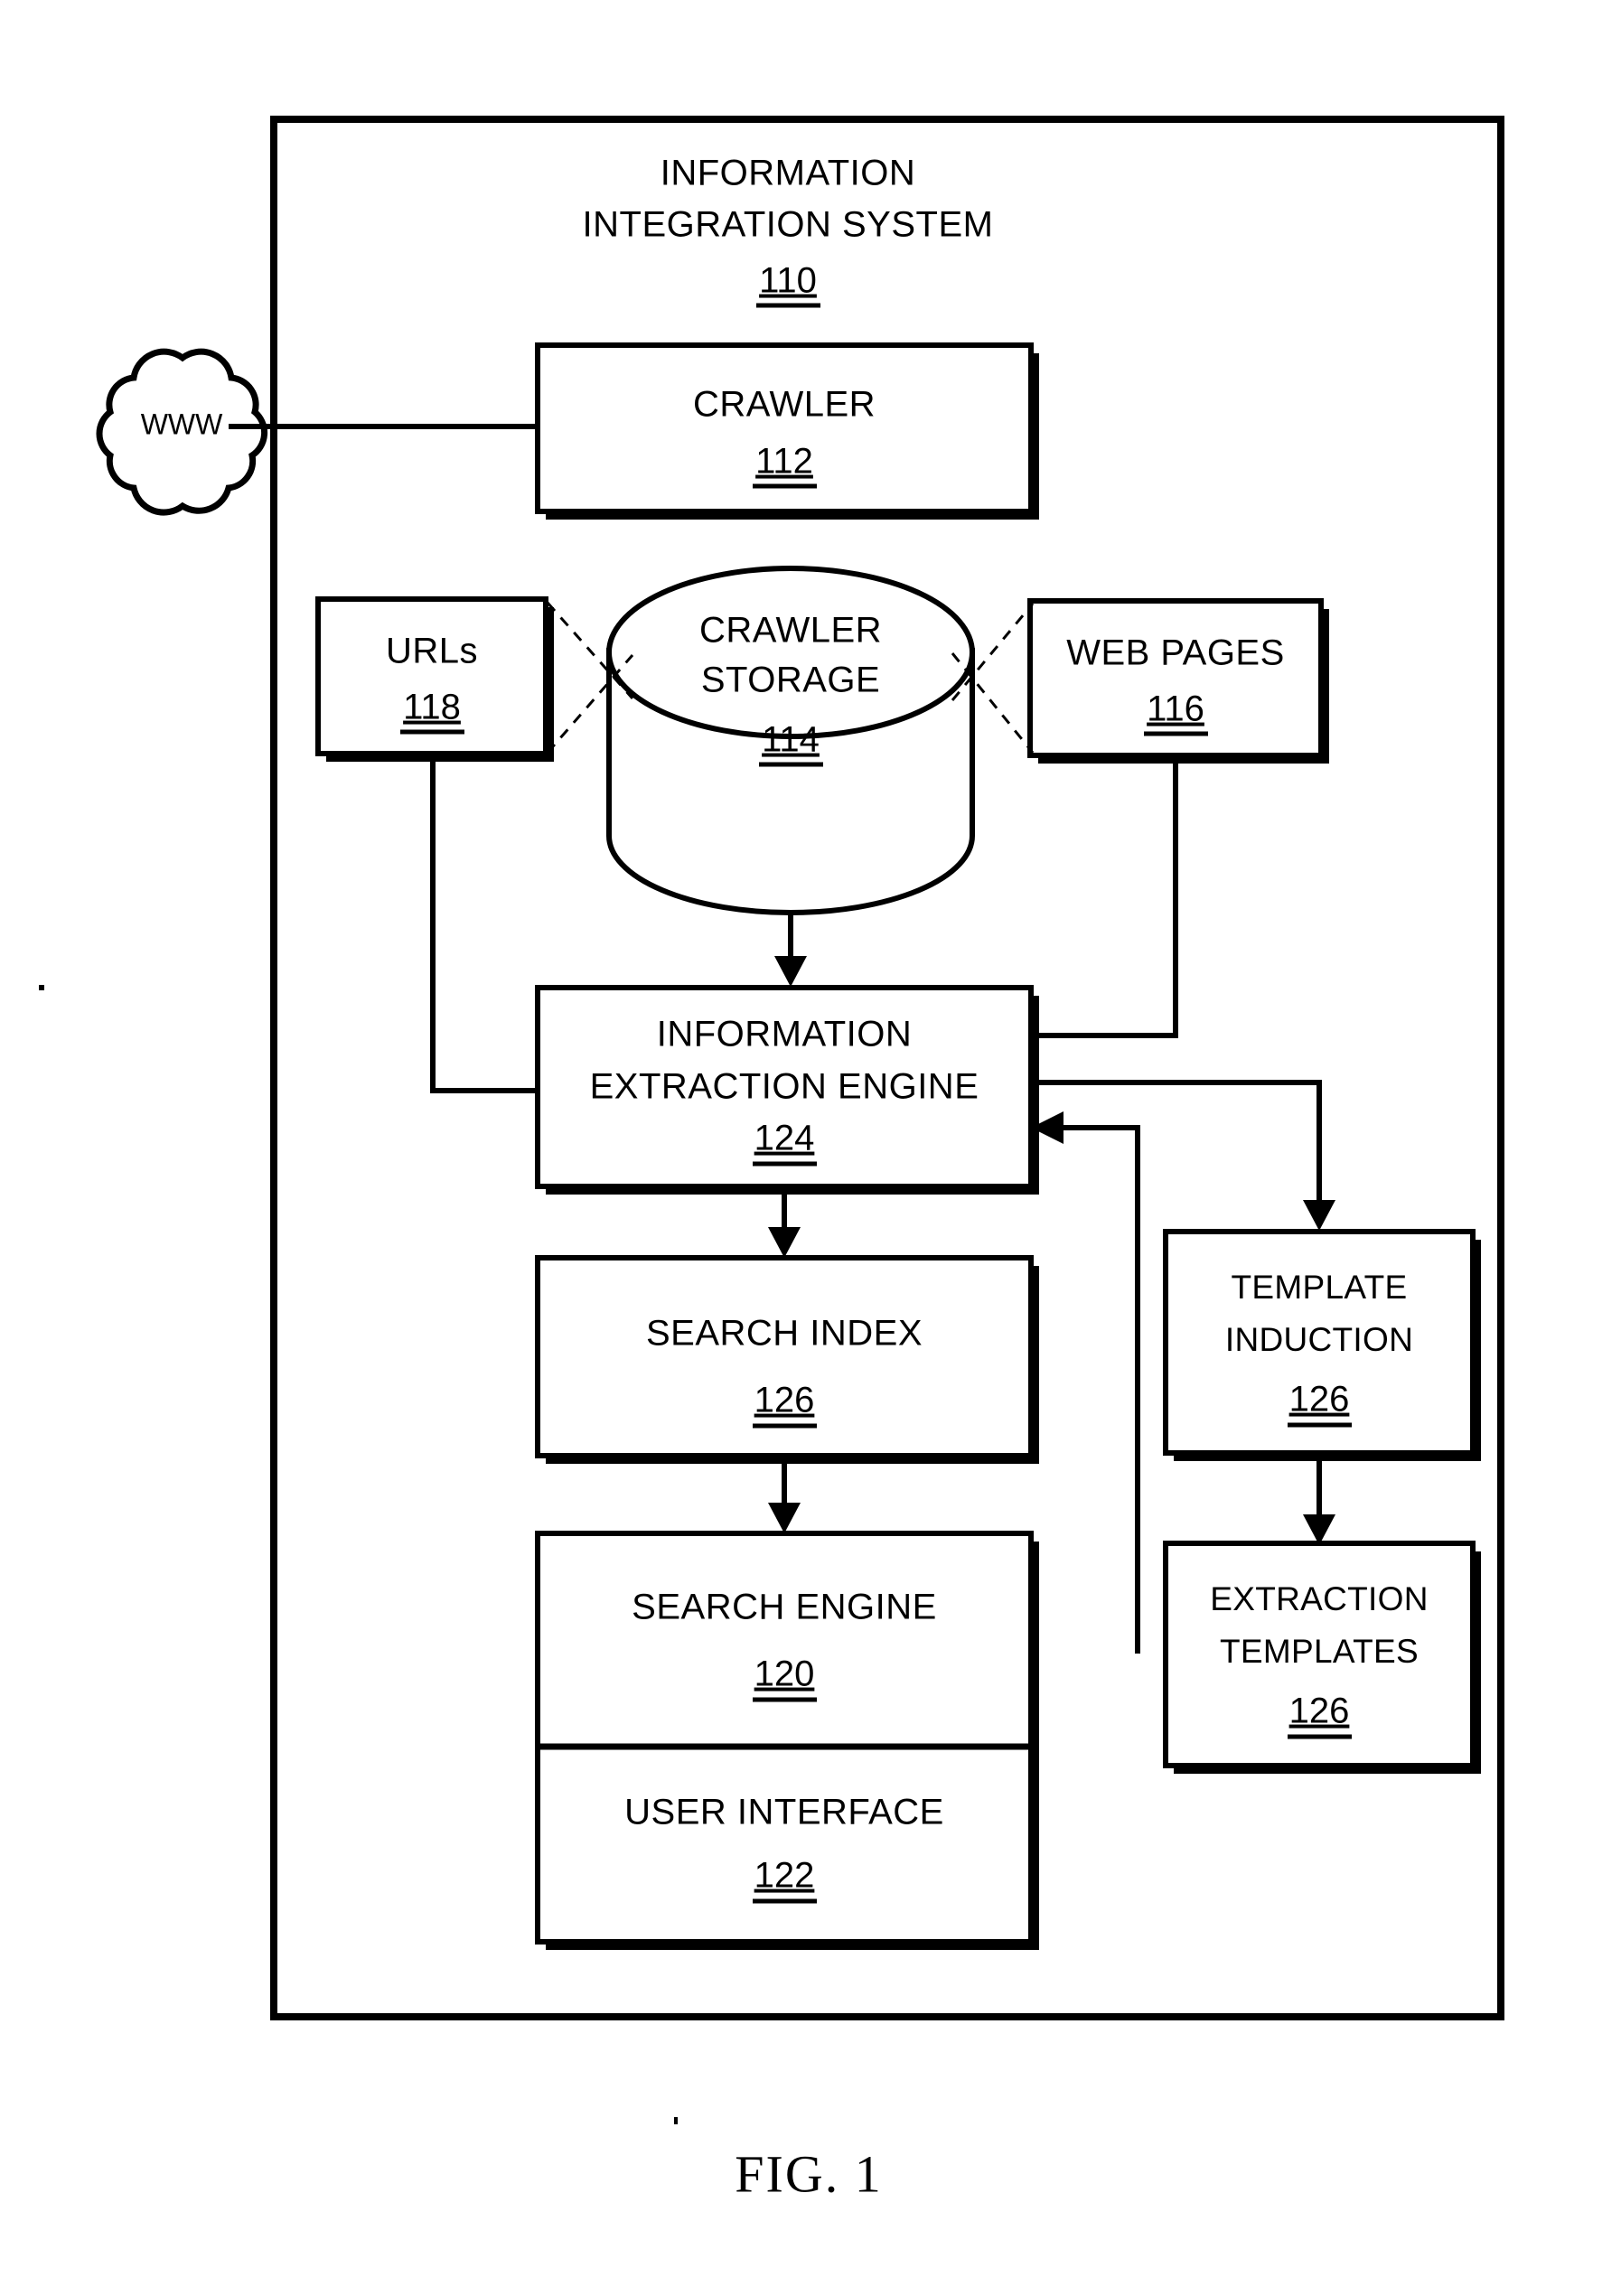 The width and height of the screenshot is (1621, 2296). I want to click on user-interface-box, so click(784, 1844).